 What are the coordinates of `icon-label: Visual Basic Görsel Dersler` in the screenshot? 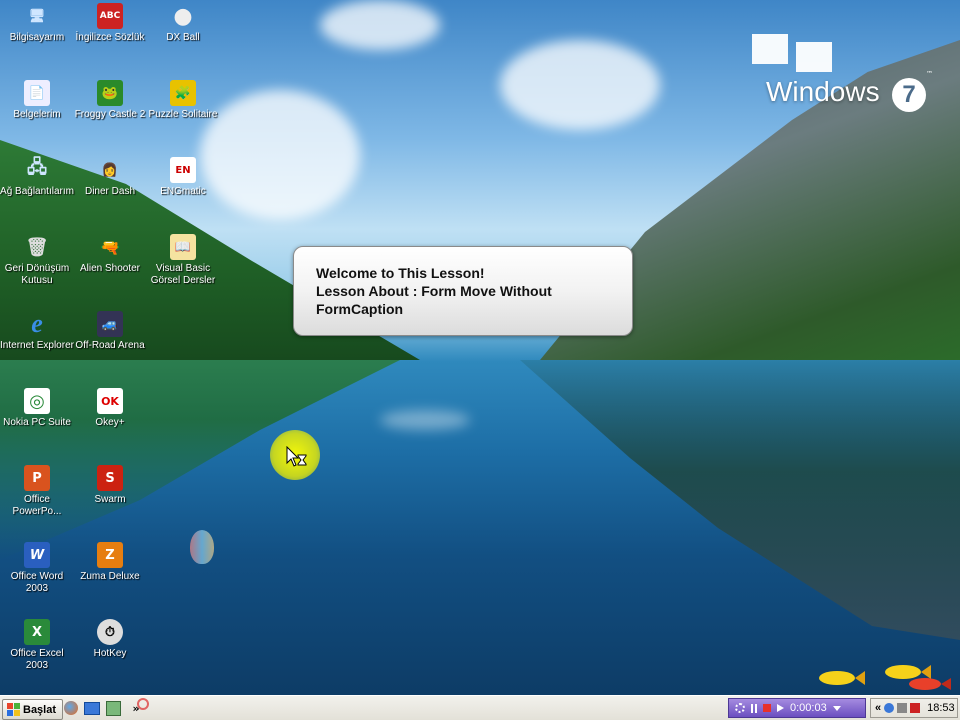 It's located at (183, 274).